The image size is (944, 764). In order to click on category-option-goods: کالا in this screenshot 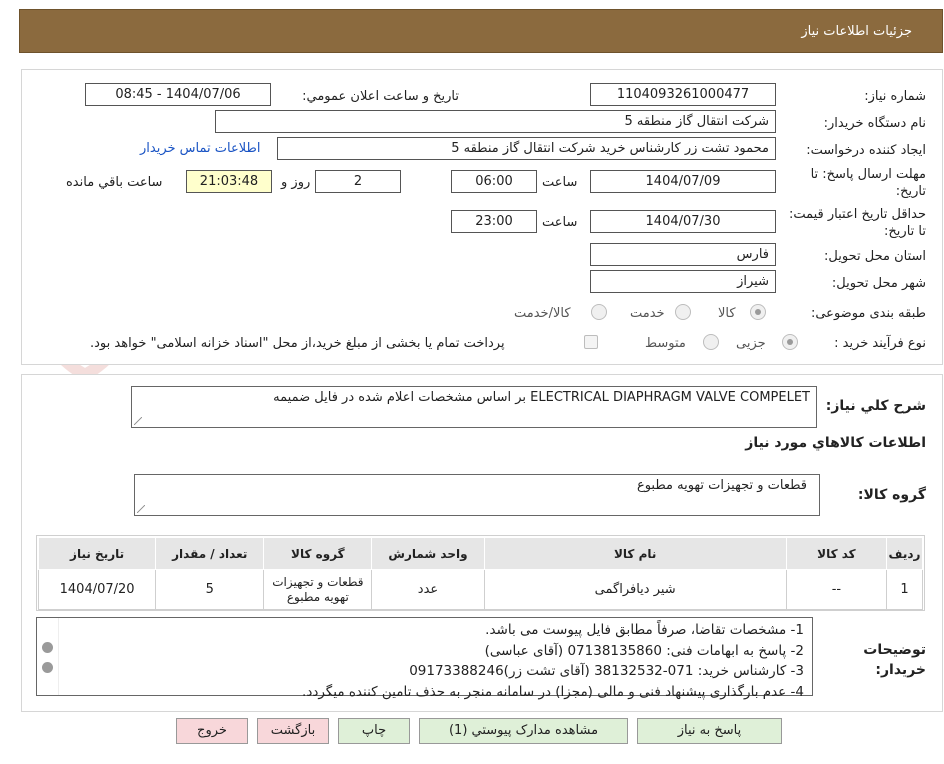, I will do `click(727, 313)`.